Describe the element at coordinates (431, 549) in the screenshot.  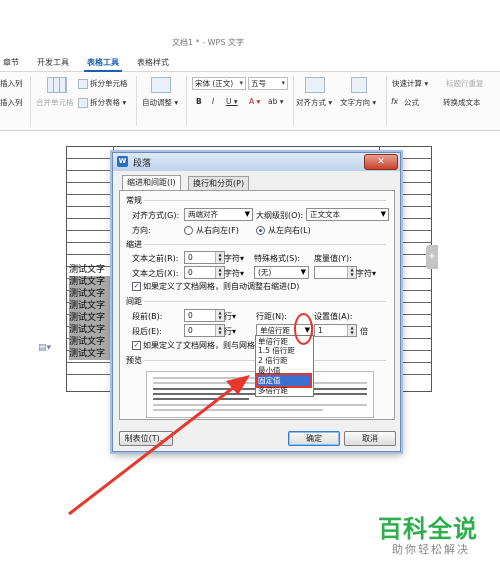
I see `watermark-tagline: 助你轻松解决` at that location.